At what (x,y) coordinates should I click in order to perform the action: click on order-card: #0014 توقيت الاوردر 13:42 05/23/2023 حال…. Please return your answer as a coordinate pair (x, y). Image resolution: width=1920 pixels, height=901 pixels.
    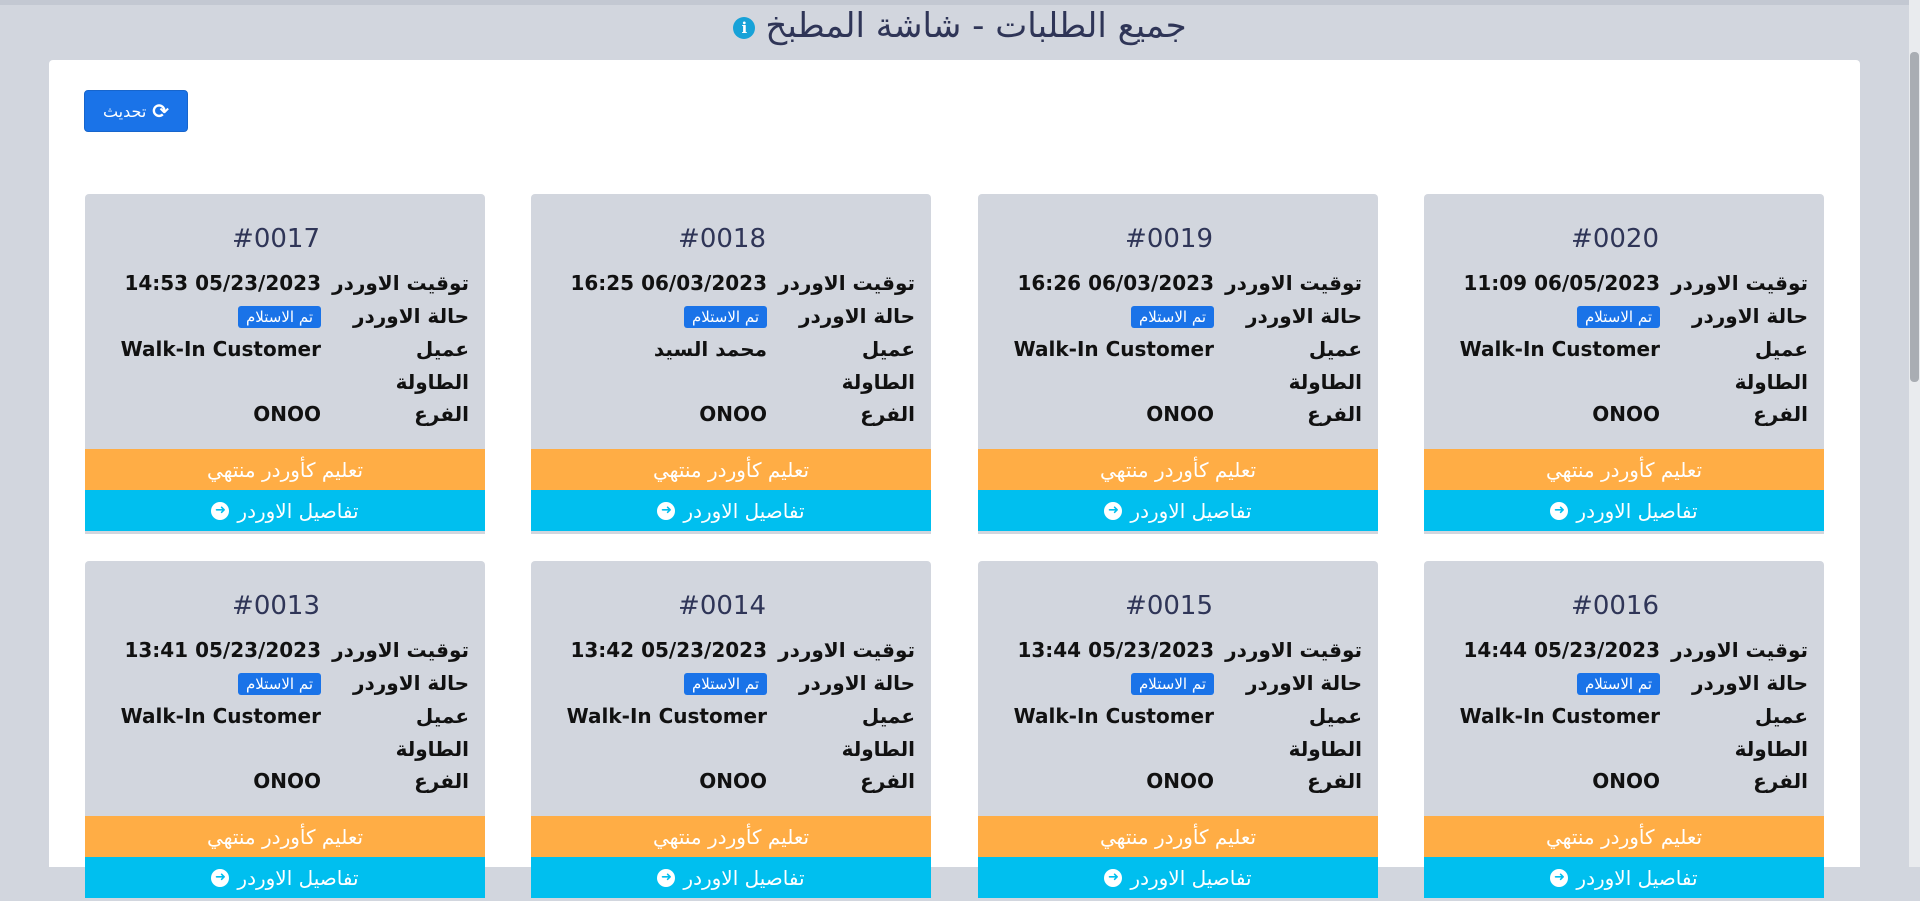
    Looking at the image, I should click on (731, 731).